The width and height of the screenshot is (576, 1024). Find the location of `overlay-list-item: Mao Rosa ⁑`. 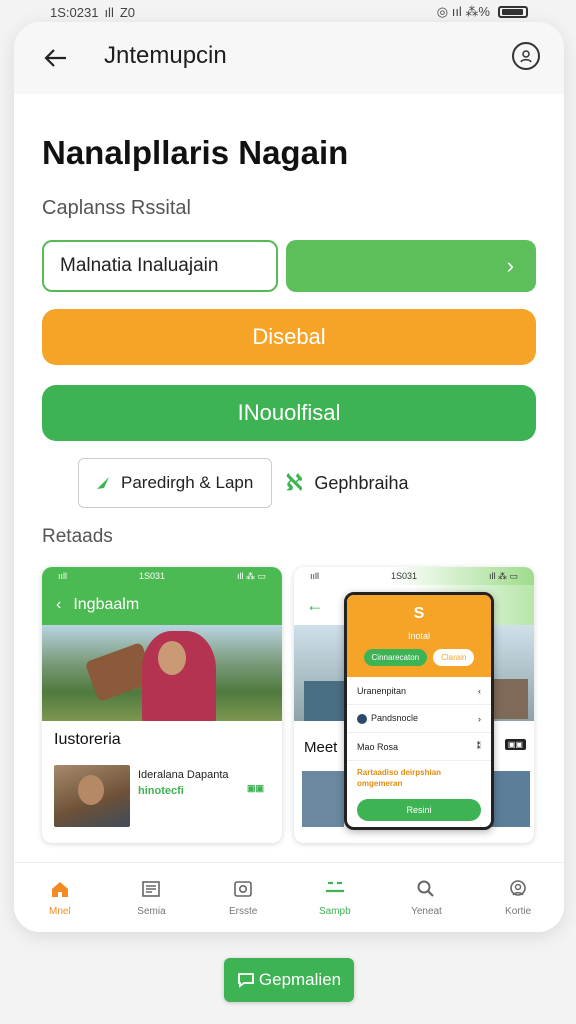

overlay-list-item: Mao Rosa ⁑ is located at coordinates (419, 747).